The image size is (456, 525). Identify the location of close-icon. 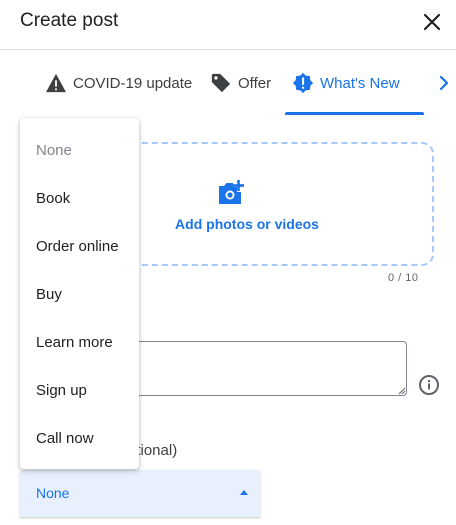
(432, 22).